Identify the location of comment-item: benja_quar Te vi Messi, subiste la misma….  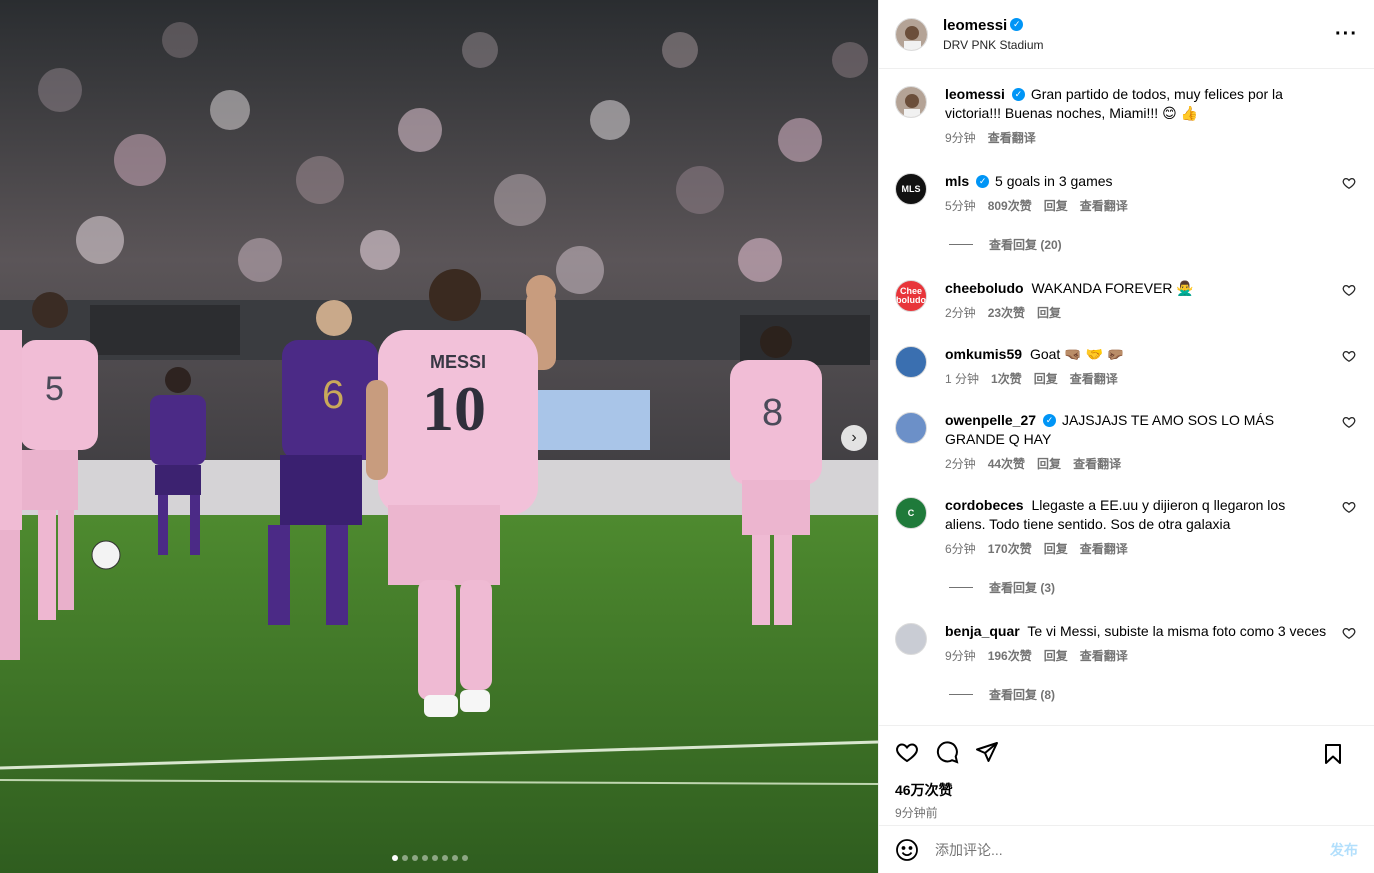
(1126, 643).